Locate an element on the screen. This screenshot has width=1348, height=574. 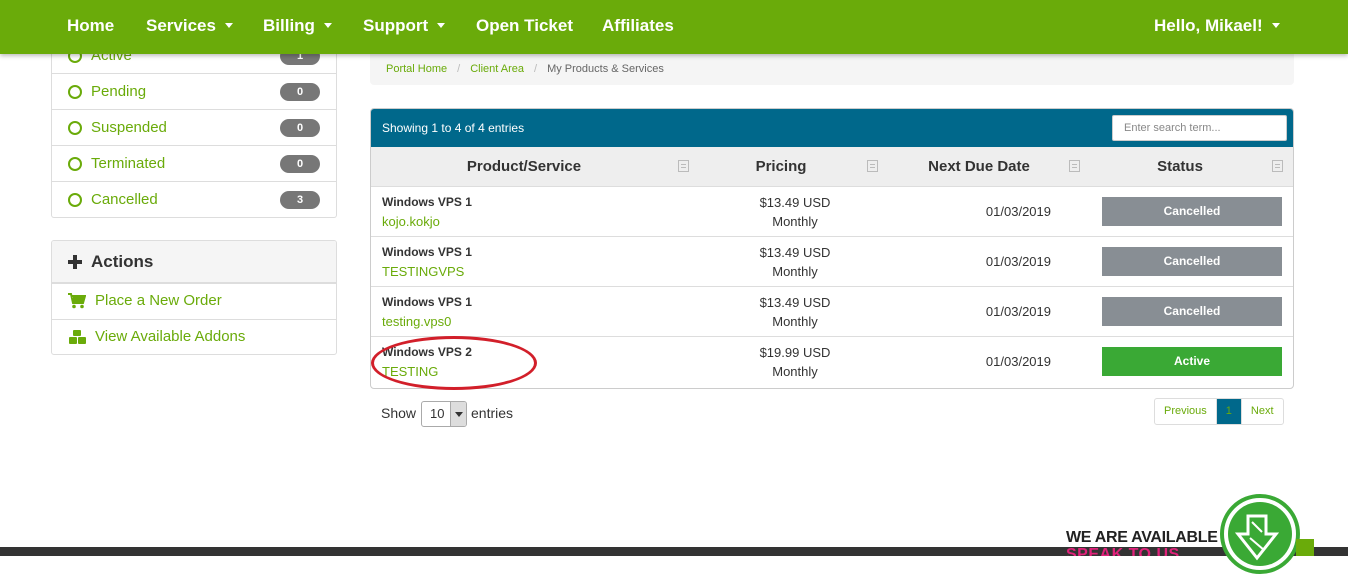
nav-home-label: Home is located at coordinates (91, 25).